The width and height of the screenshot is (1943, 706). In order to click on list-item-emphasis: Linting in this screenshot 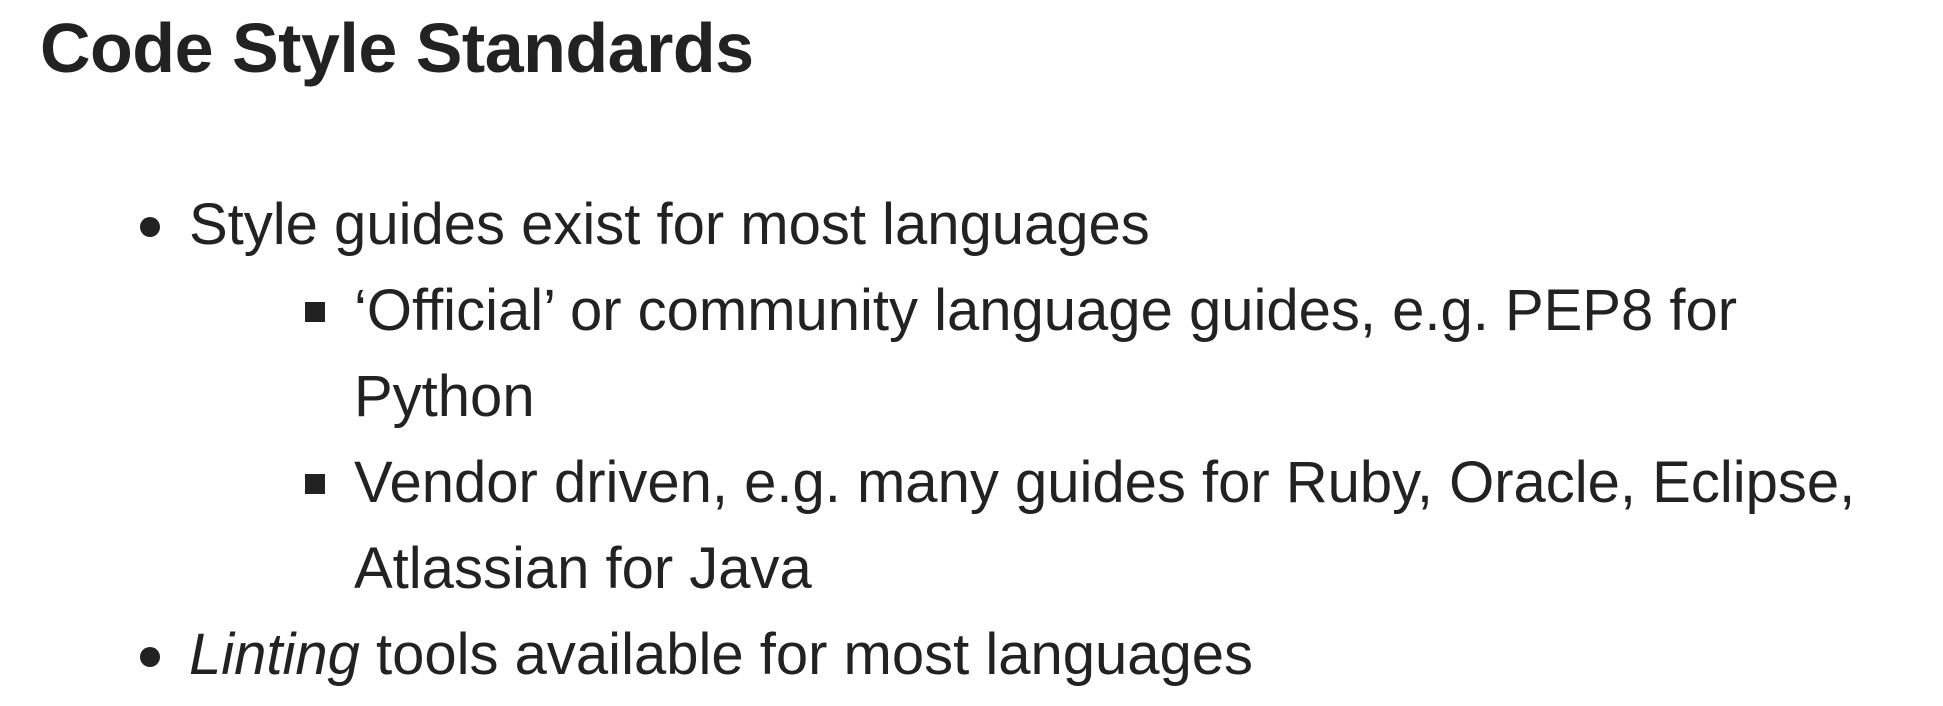, I will do `click(274, 654)`.